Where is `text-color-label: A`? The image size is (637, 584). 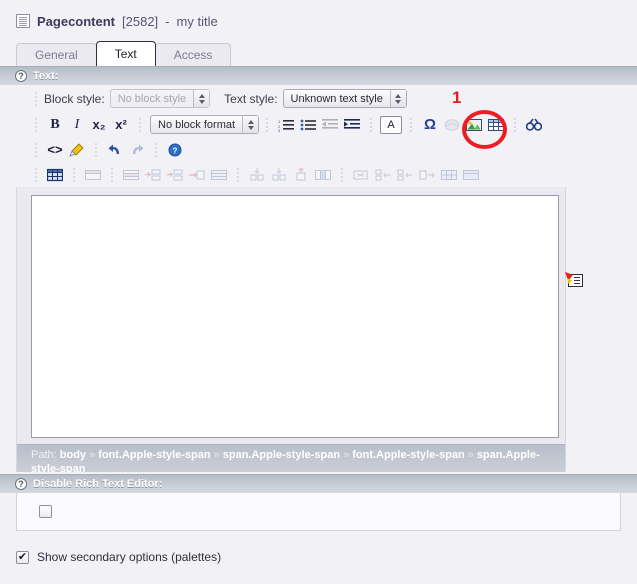
text-color-label: A is located at coordinates (391, 124).